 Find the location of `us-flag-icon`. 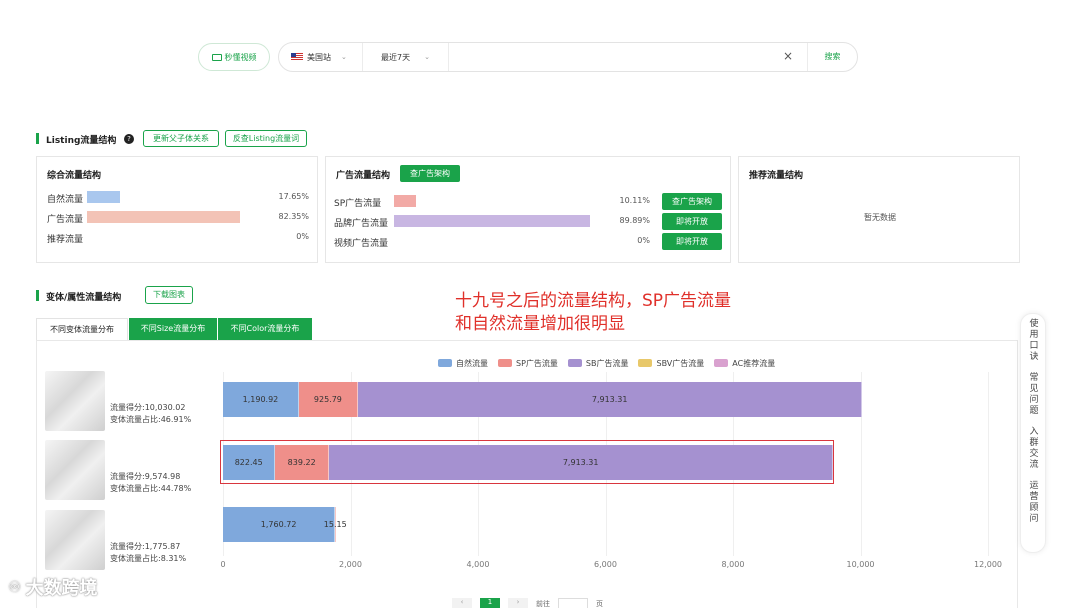

us-flag-icon is located at coordinates (297, 57).